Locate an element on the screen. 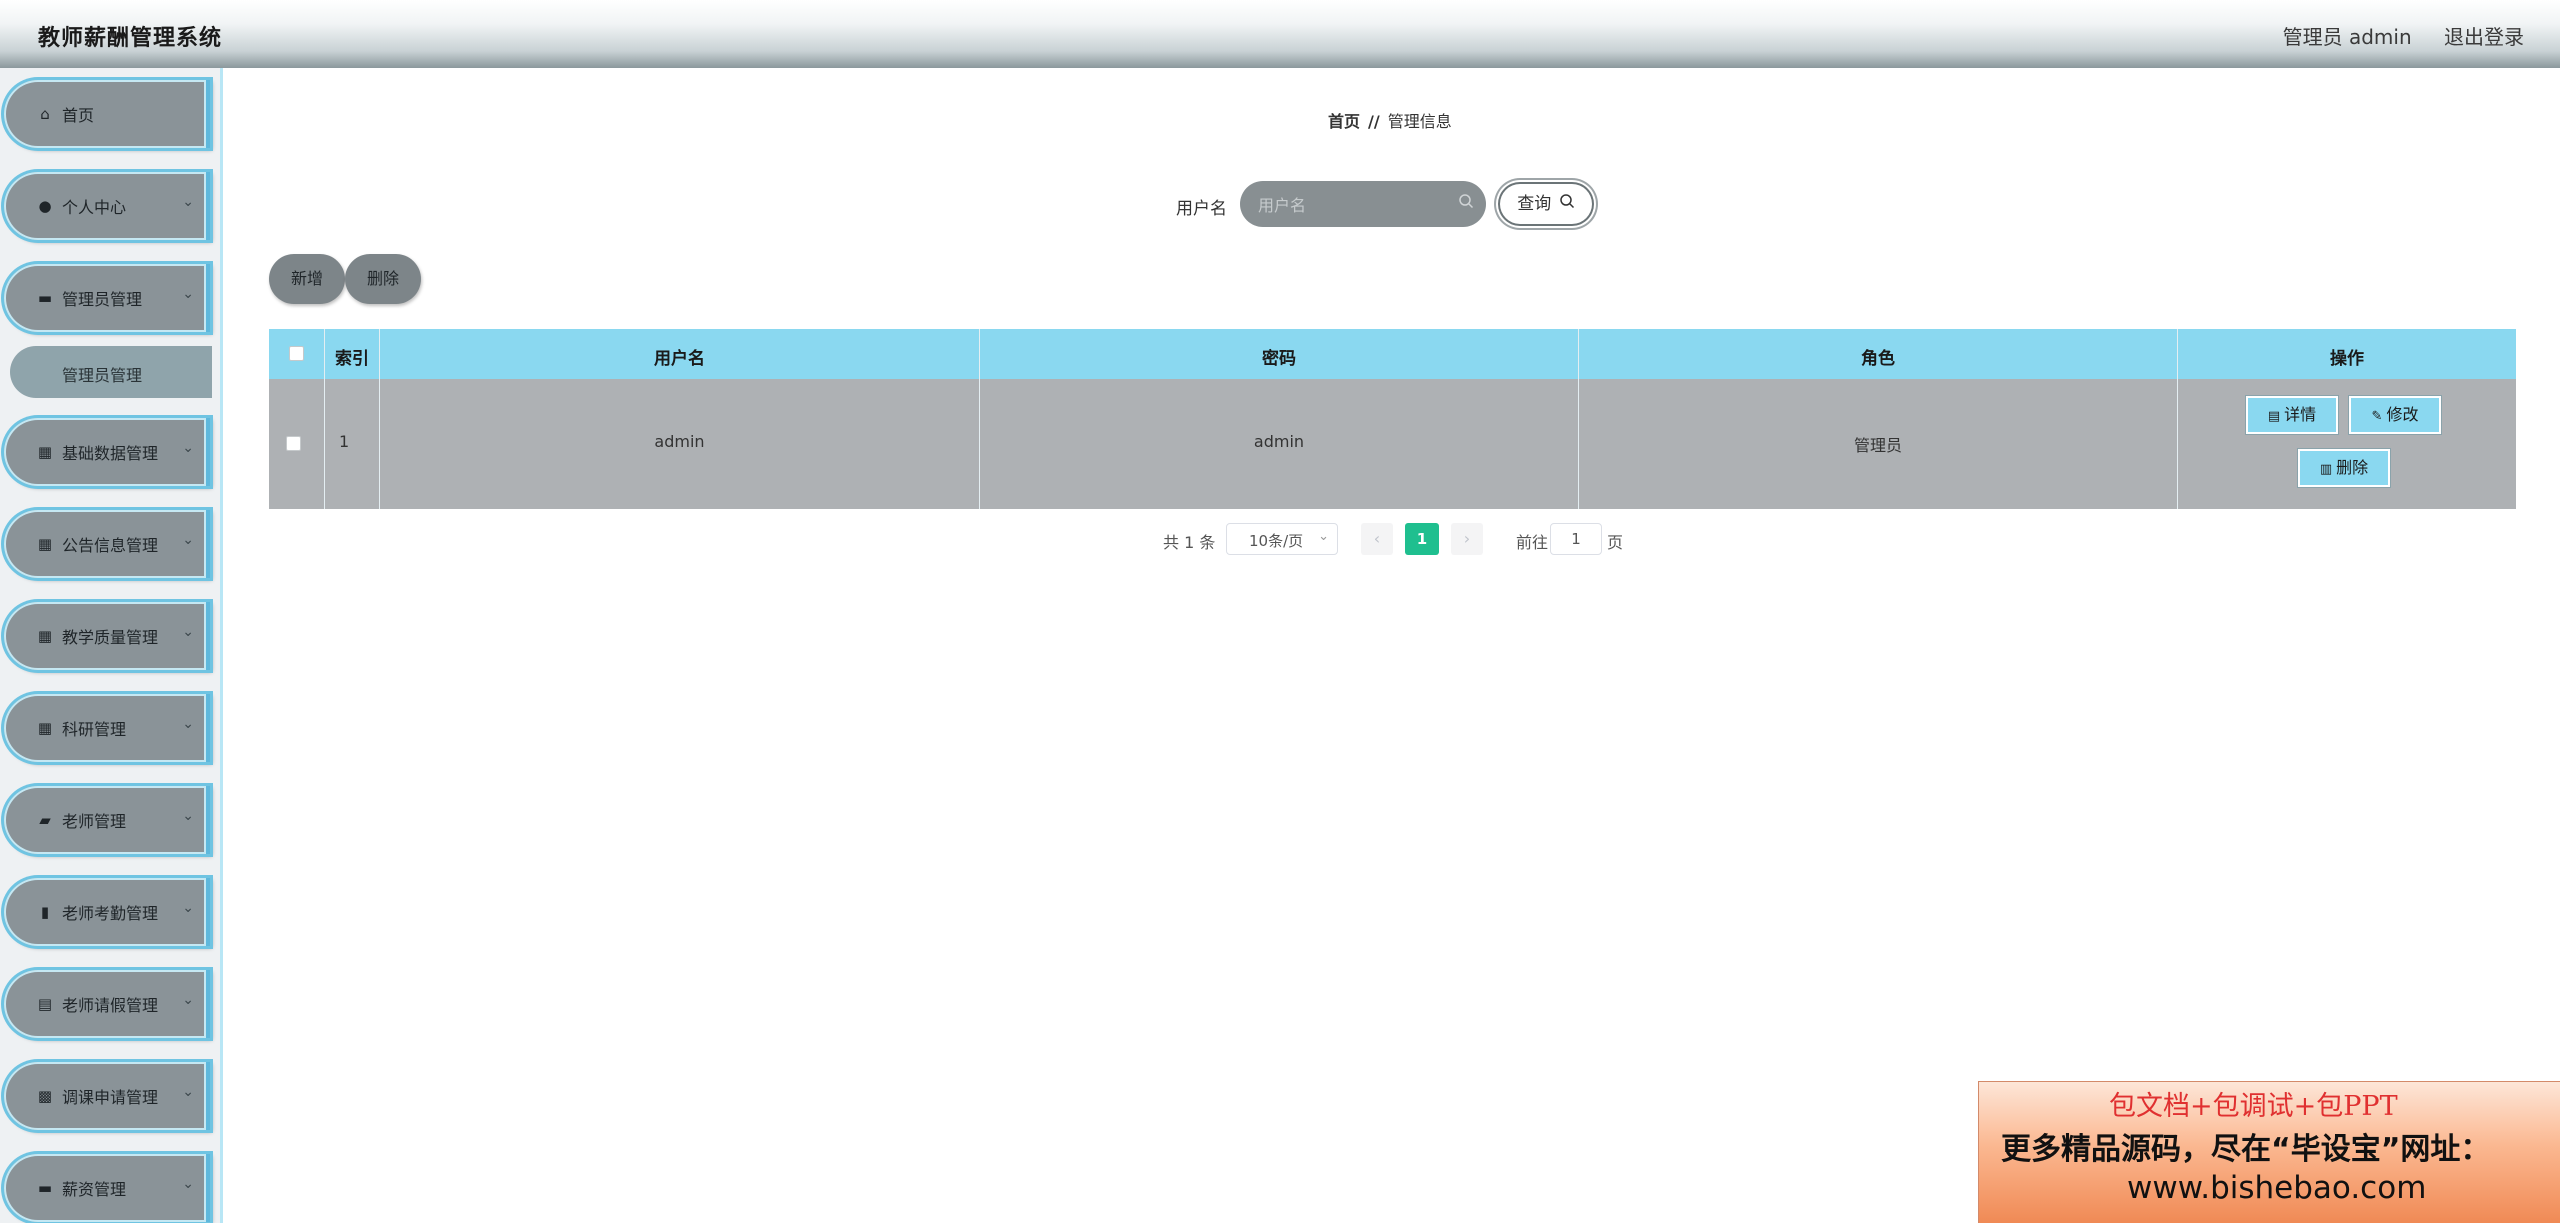 This screenshot has height=1223, width=2560. goto-page-input is located at coordinates (1576, 539).